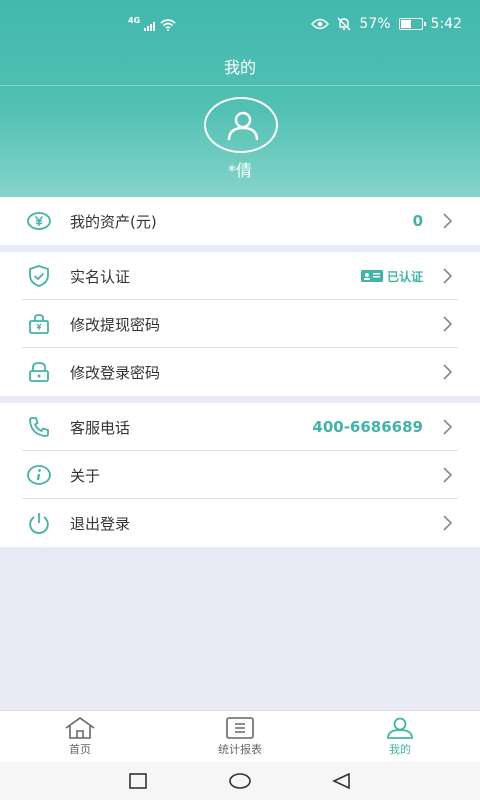 The width and height of the screenshot is (480, 800). Describe the element at coordinates (115, 372) in the screenshot. I see `change-login-password-label: 修改登录密码` at that location.